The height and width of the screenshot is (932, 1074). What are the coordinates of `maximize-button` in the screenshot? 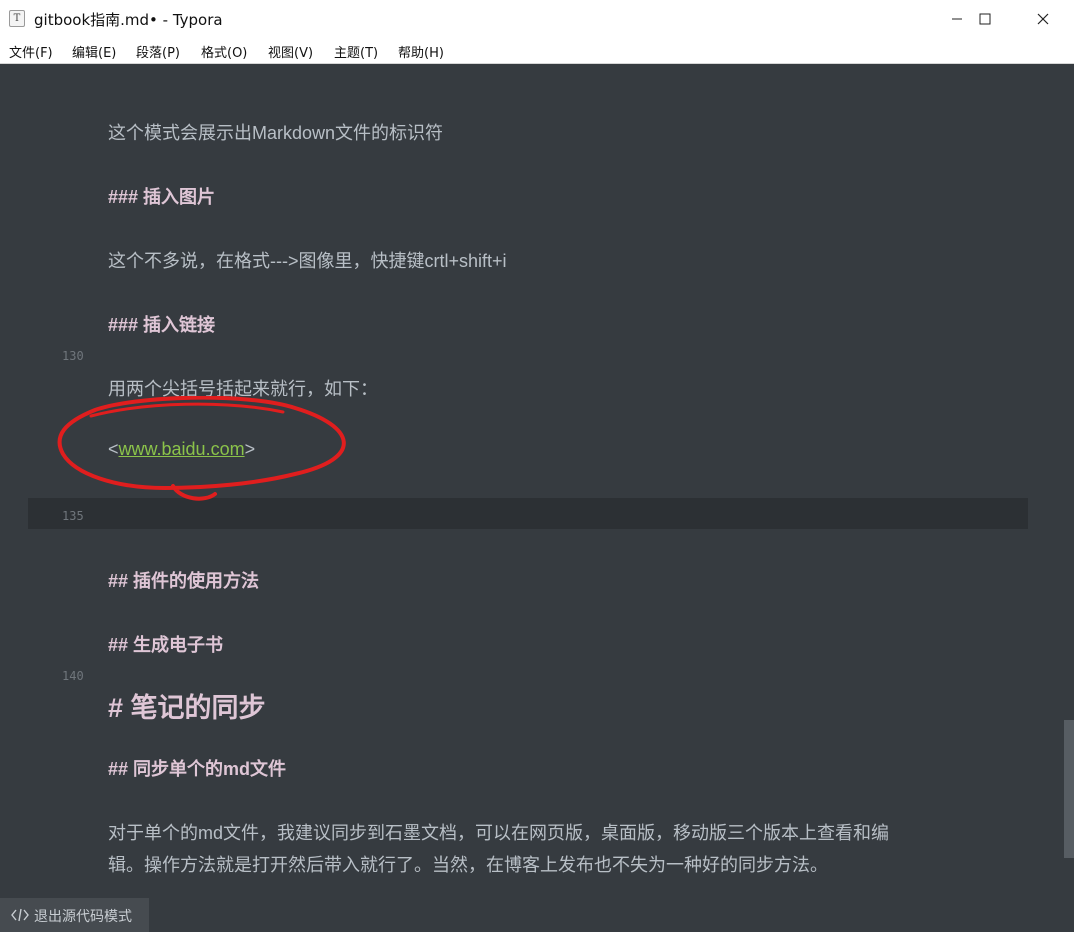 It's located at (985, 19).